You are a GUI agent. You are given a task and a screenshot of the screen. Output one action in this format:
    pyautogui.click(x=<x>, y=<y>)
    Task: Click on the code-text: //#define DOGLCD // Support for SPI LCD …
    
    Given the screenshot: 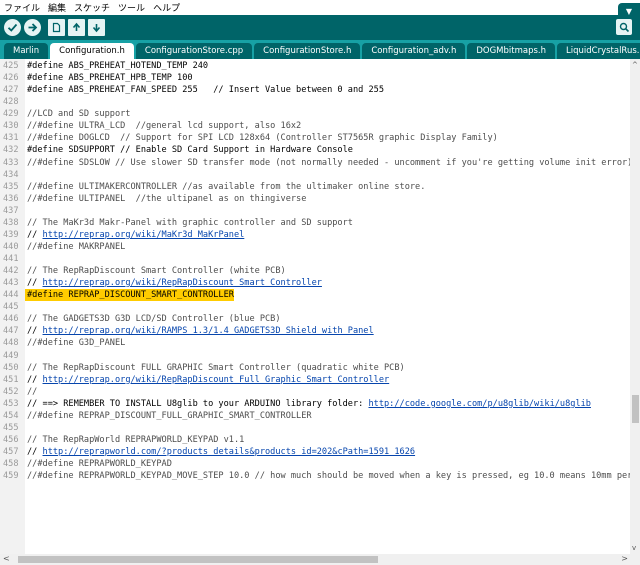 What is the action you would take?
    pyautogui.click(x=261, y=138)
    